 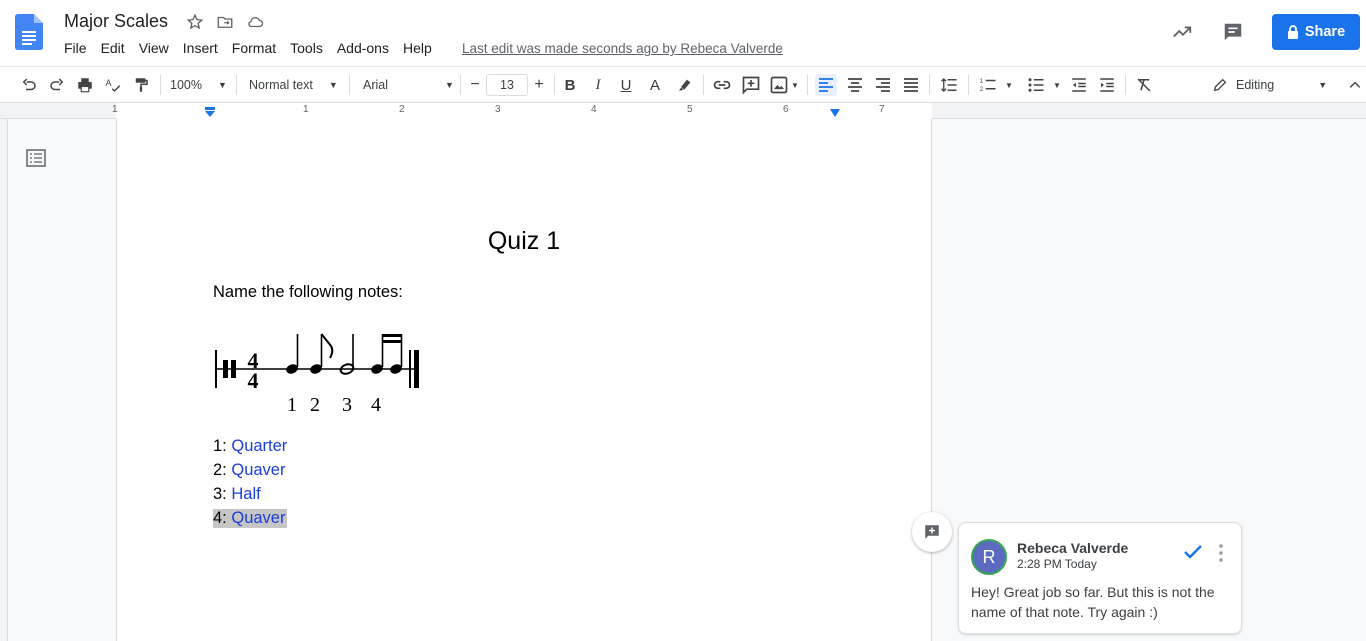 I want to click on undo-icon, so click(x=29, y=85).